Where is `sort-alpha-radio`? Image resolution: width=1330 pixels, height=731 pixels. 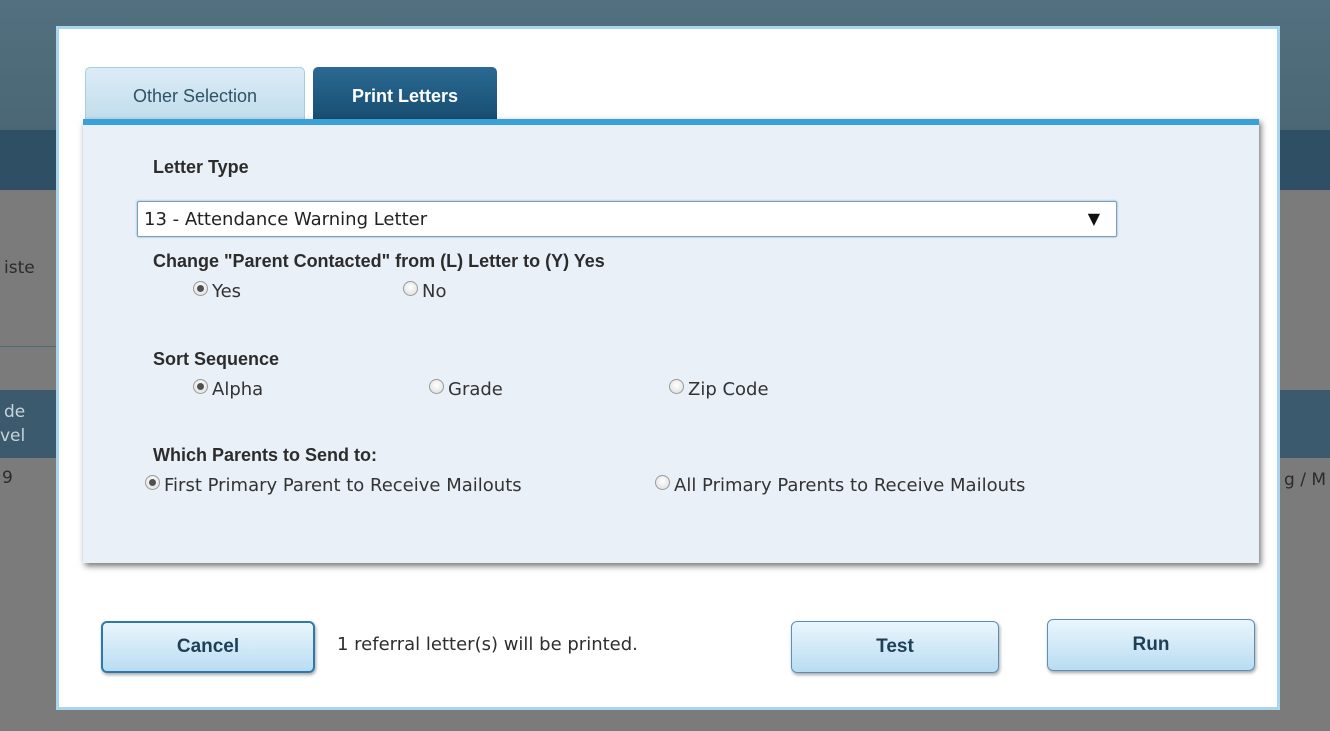
sort-alpha-radio is located at coordinates (200, 386).